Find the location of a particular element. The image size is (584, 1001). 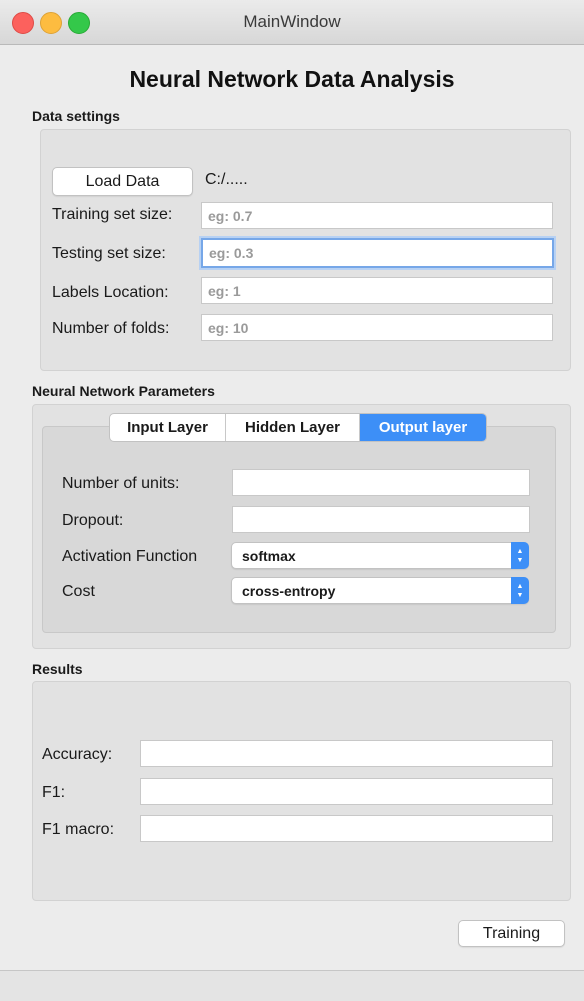

cost-label: Cost is located at coordinates (78, 591).